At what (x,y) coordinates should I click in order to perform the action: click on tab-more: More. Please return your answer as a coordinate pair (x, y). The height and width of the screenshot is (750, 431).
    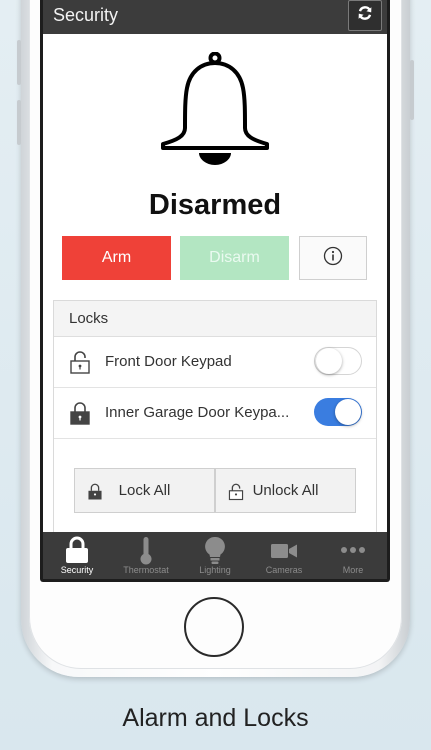
    Looking at the image, I should click on (353, 555).